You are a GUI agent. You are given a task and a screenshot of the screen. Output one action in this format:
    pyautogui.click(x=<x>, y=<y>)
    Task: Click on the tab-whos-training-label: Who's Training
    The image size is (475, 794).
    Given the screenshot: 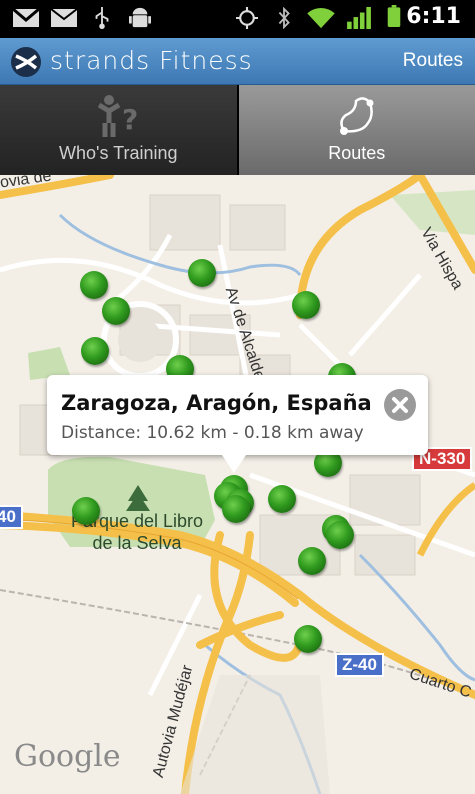 What is the action you would take?
    pyautogui.click(x=118, y=153)
    